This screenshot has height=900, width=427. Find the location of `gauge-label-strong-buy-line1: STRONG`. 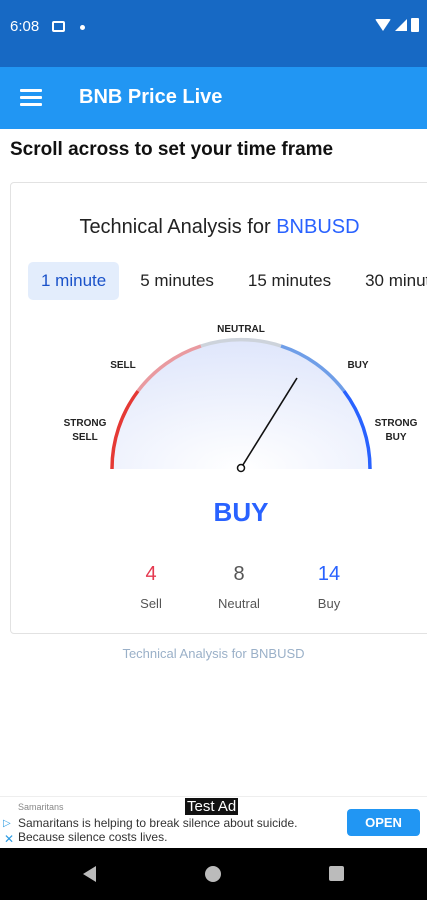

gauge-label-strong-buy-line1: STRONG is located at coordinates (396, 423).